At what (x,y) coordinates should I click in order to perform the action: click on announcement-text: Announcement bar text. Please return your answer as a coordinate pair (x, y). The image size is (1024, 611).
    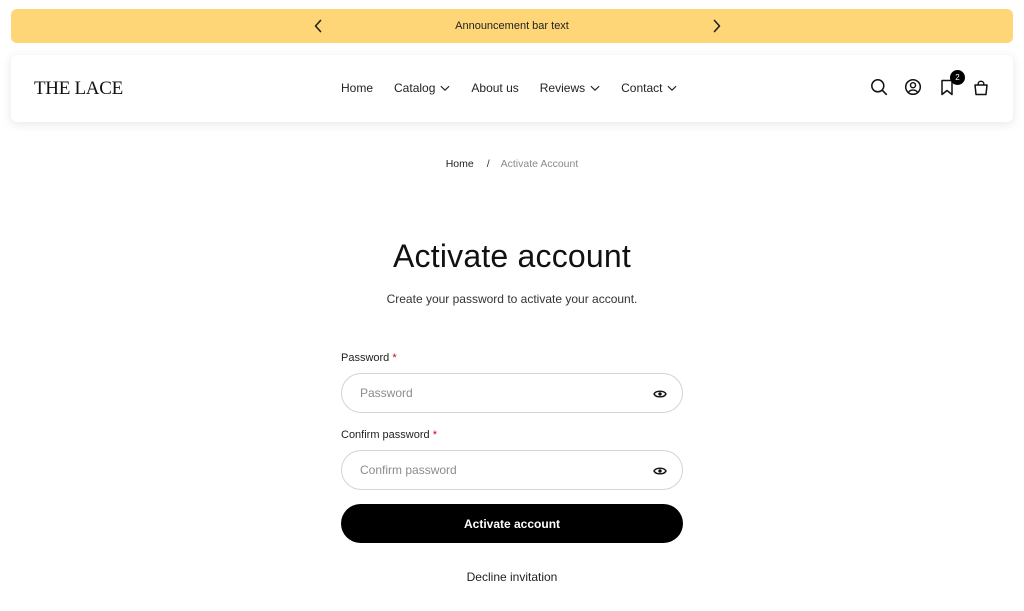
    Looking at the image, I should click on (512, 26).